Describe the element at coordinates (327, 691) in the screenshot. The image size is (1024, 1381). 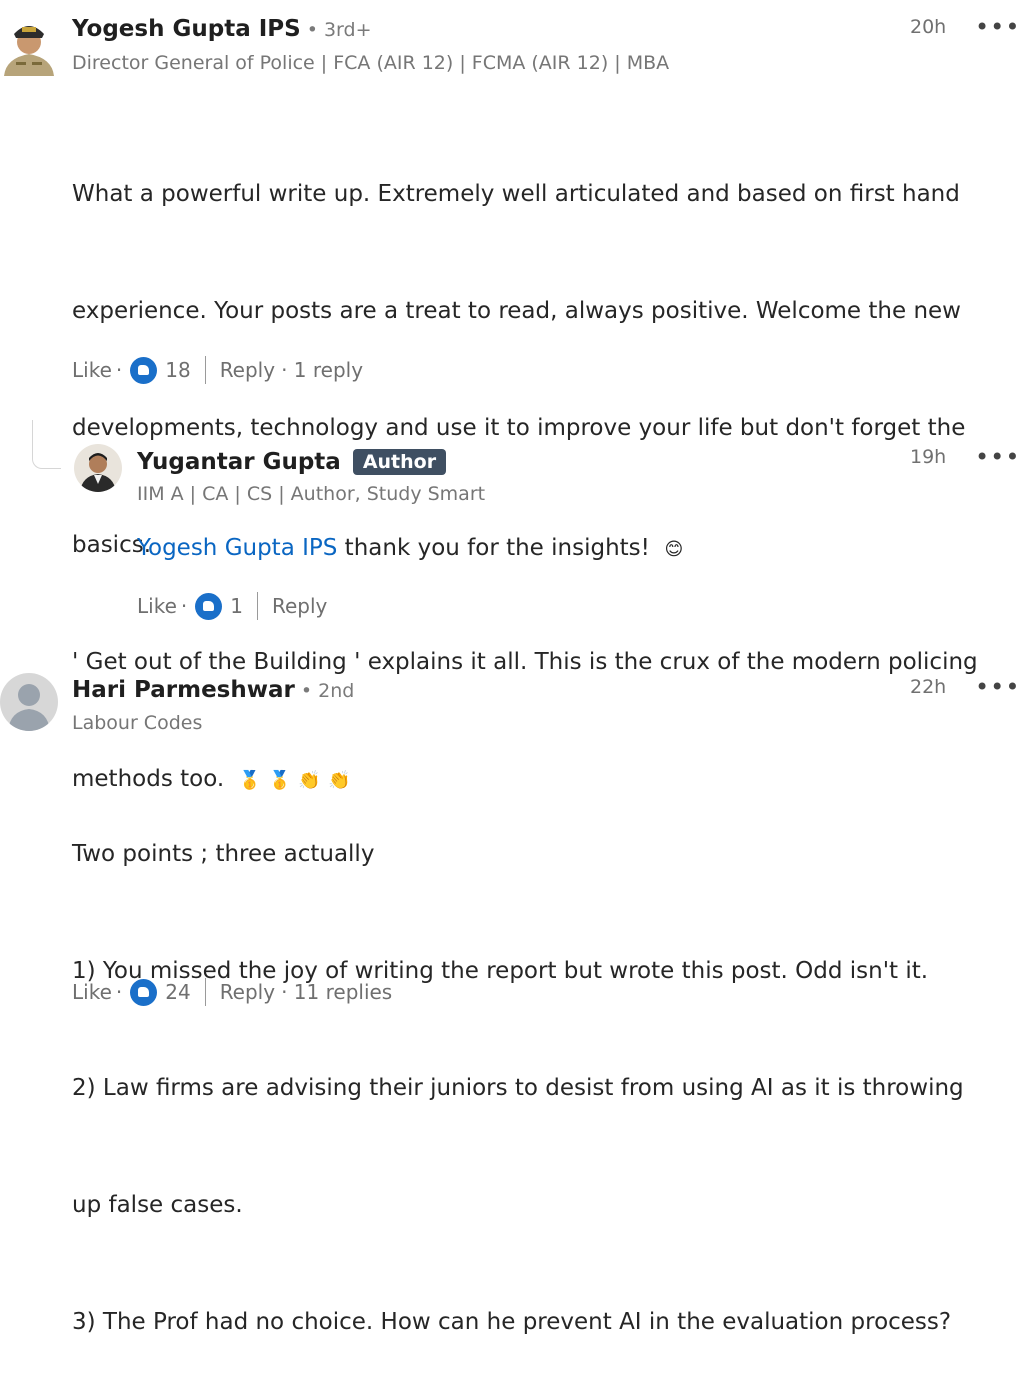
I see `connection-degree: • 2nd` at that location.